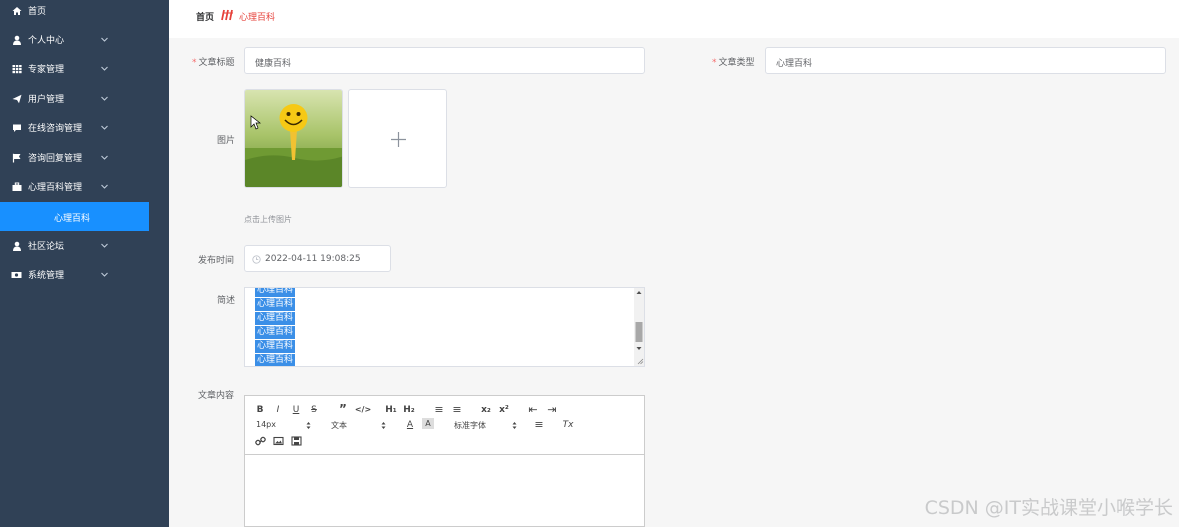 Image resolution: width=1179 pixels, height=527 pixels. I want to click on image-label: 图片, so click(226, 141).